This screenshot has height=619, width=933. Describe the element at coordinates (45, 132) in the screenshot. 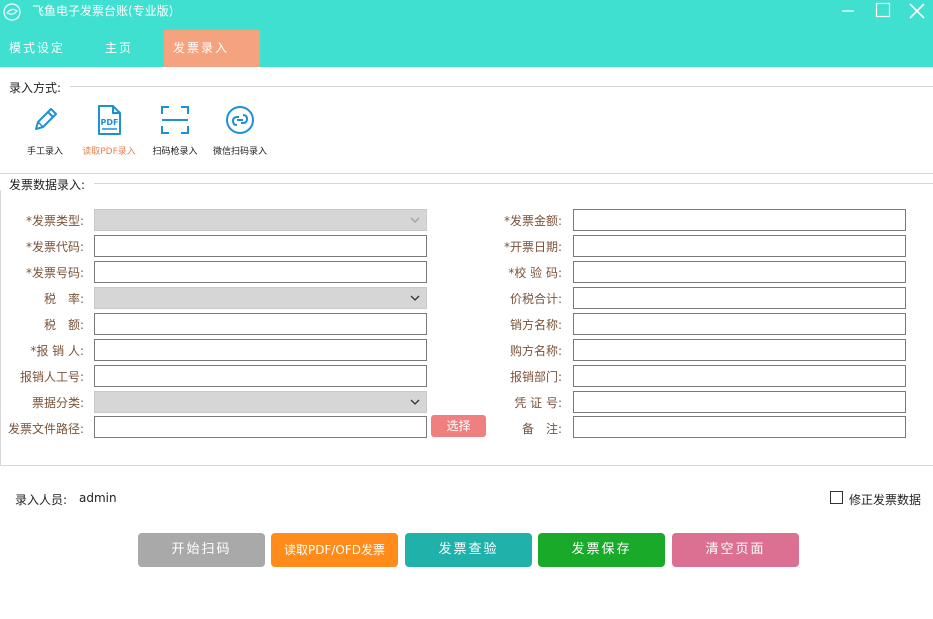

I see `mode-manual: 手工录入` at that location.